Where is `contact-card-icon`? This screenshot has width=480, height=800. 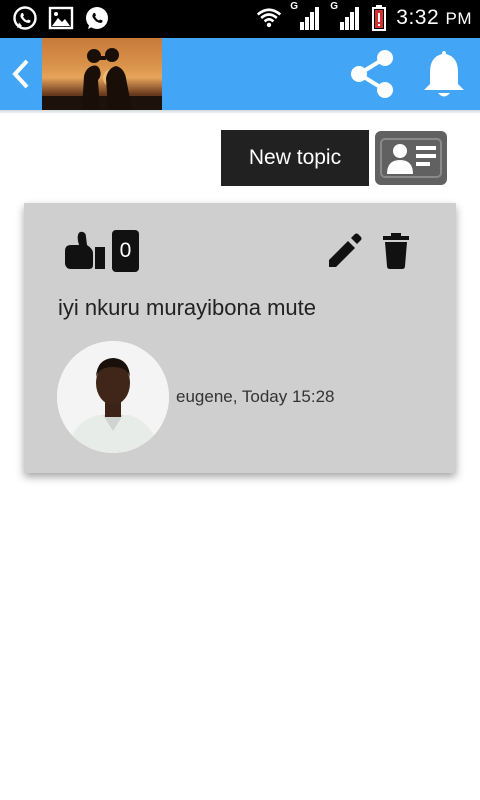 contact-card-icon is located at coordinates (411, 158).